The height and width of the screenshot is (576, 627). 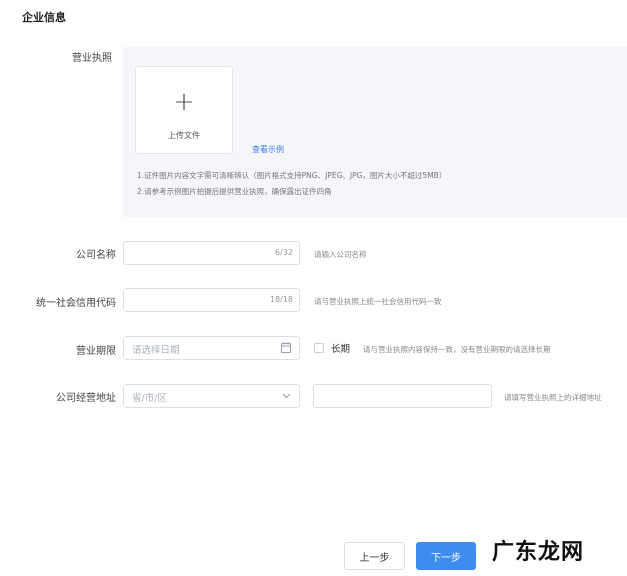 What do you see at coordinates (286, 347) in the screenshot?
I see `calendar-icon` at bounding box center [286, 347].